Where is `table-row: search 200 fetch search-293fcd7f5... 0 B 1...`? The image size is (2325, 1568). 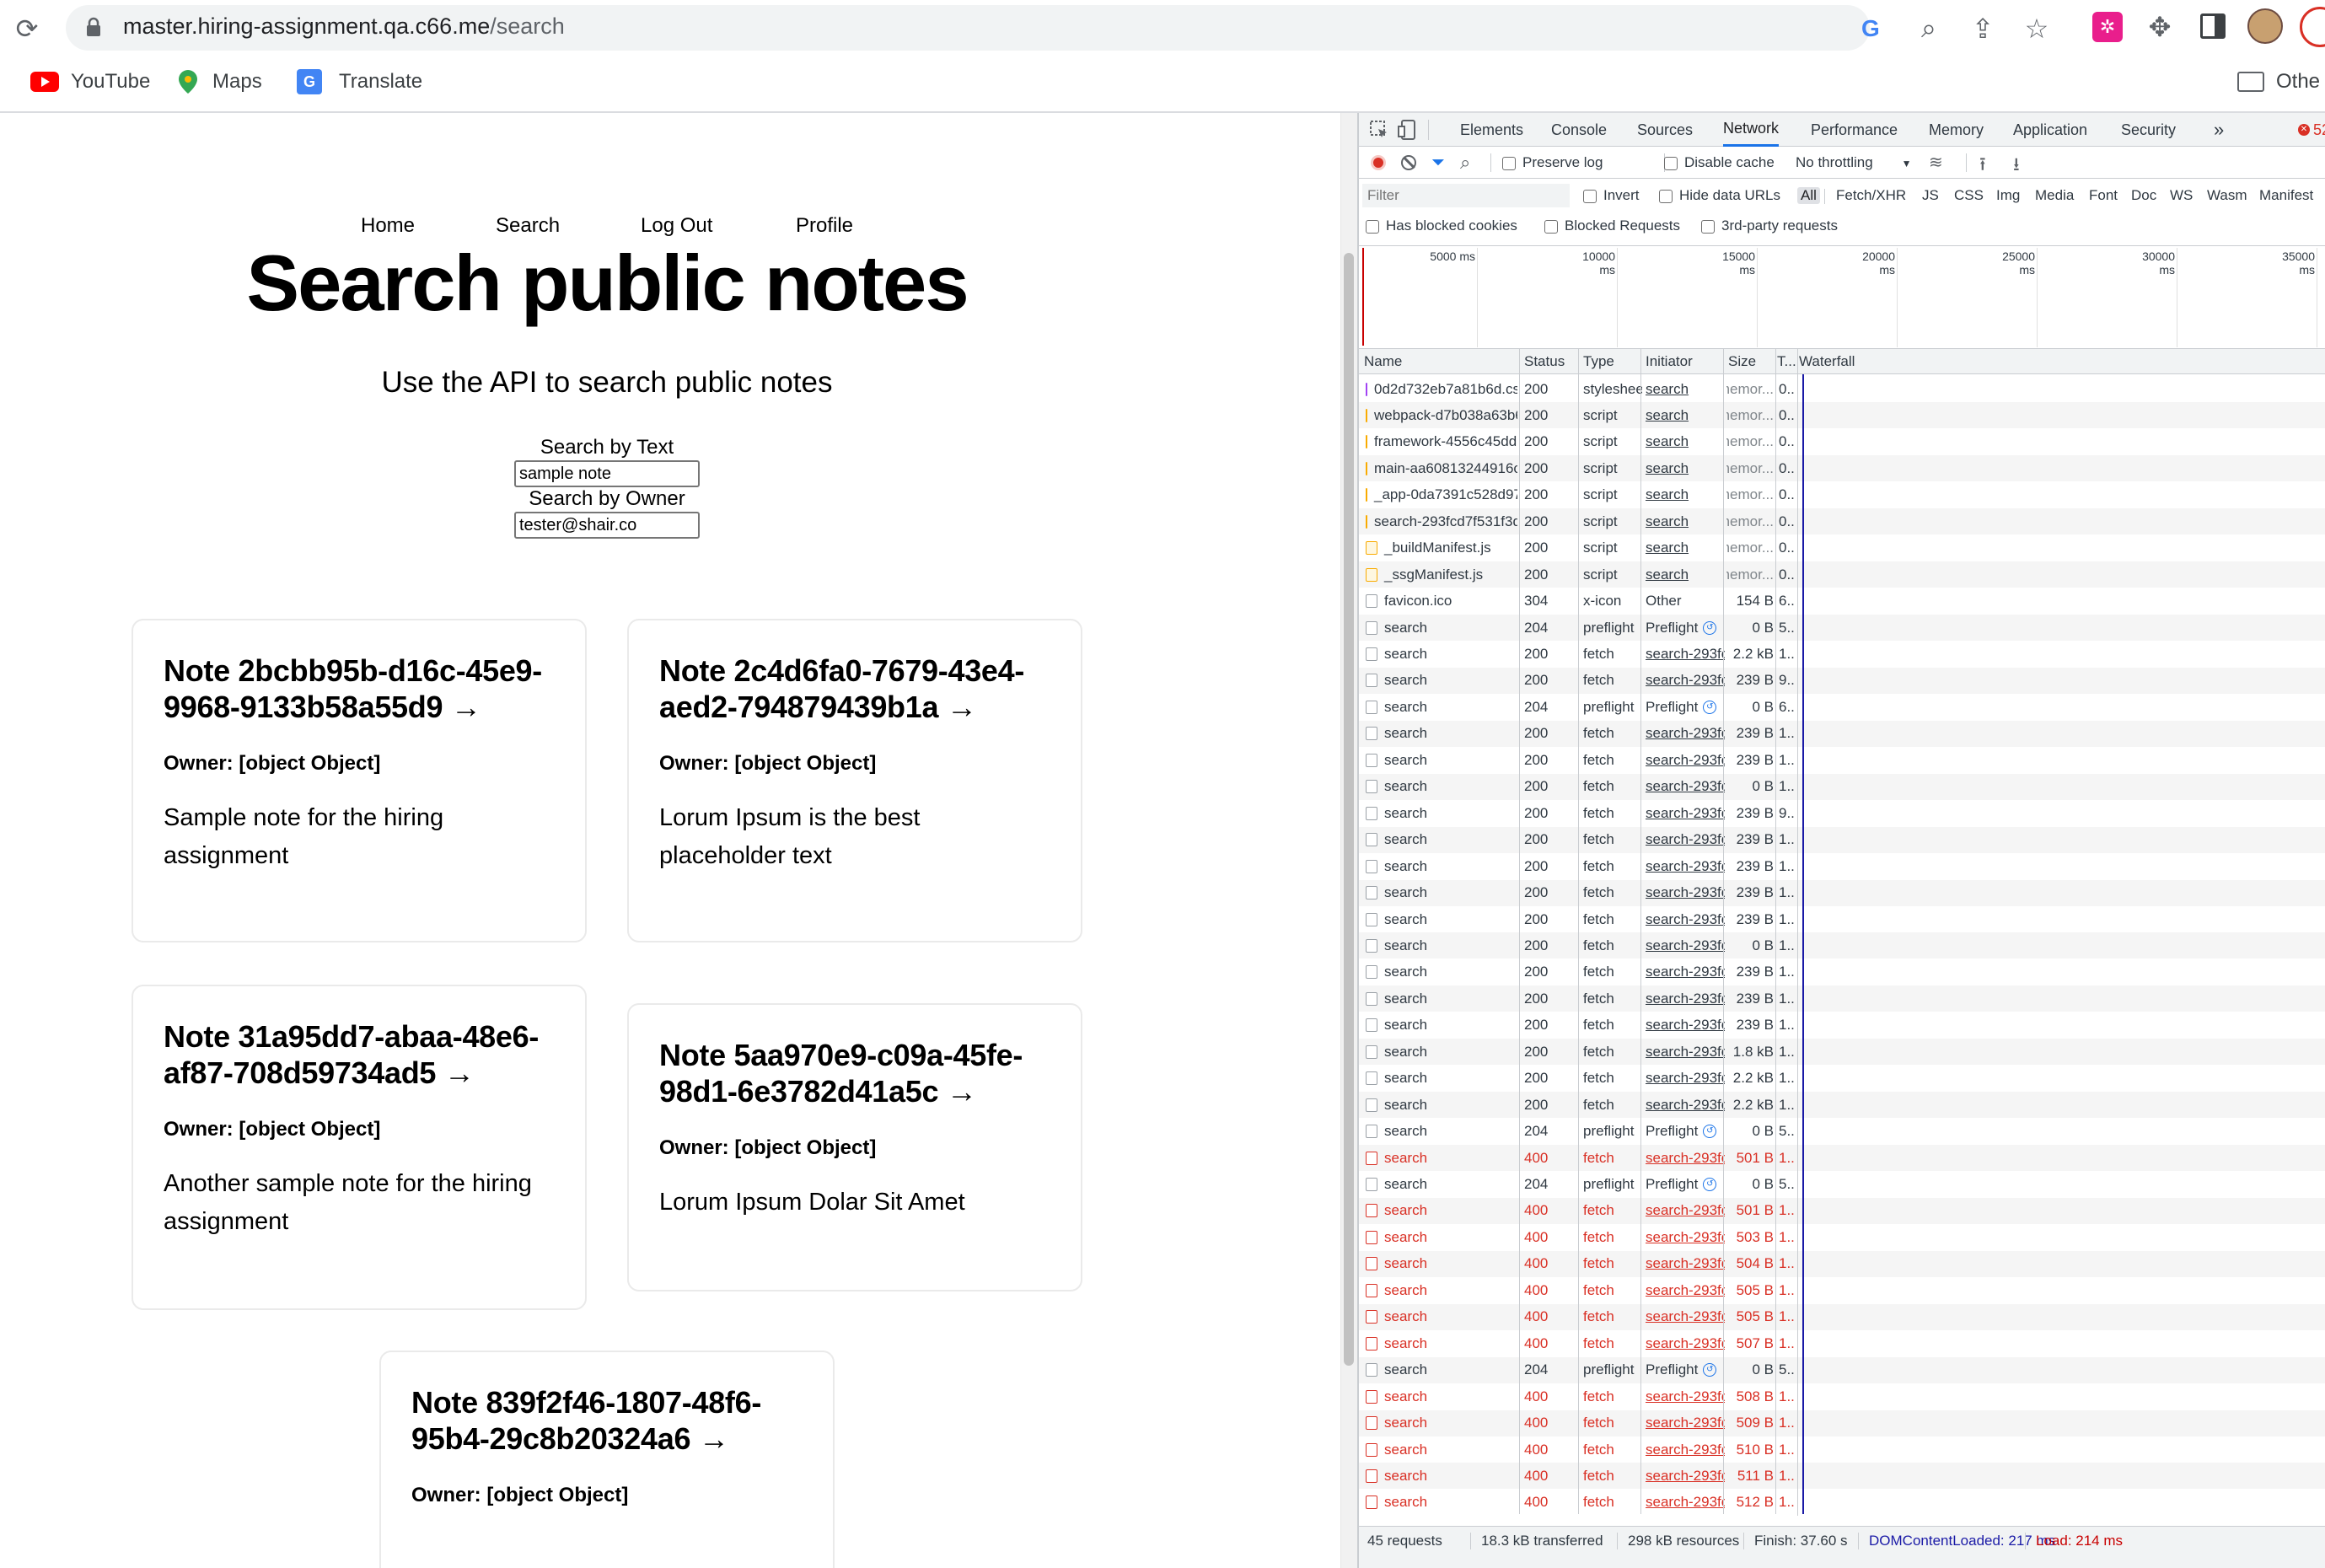 table-row: search 200 fetch search-293fcd7f5... 0 B 1... is located at coordinates (1842, 946).